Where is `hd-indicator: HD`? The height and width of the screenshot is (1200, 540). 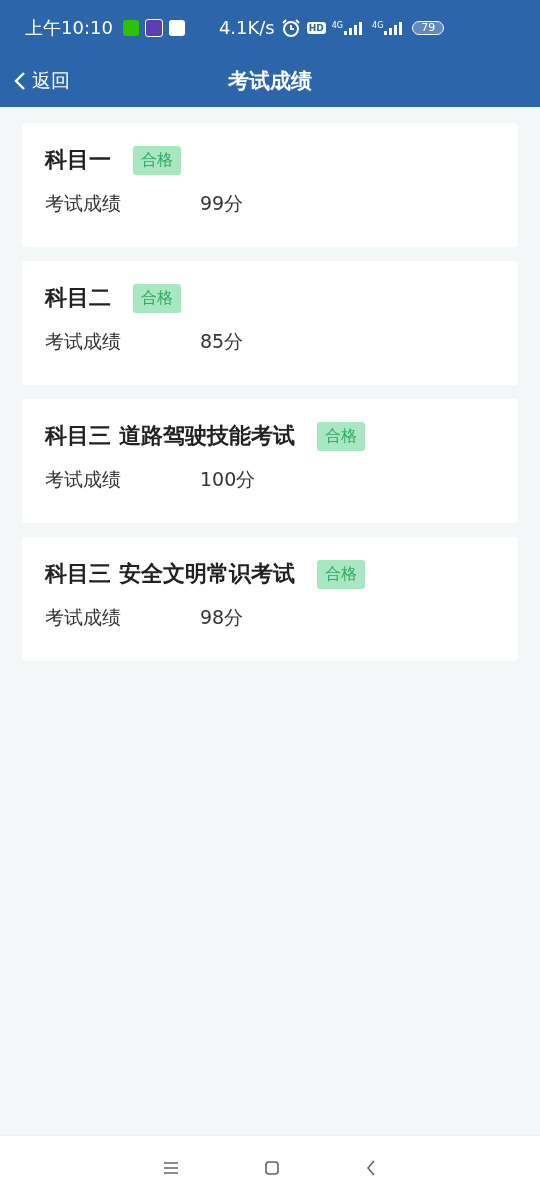
hd-indicator: HD is located at coordinates (316, 27).